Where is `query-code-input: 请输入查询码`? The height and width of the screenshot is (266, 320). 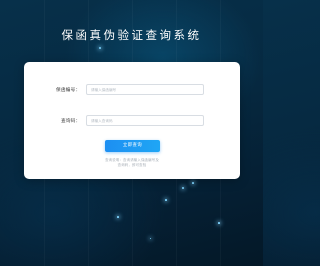
query-code-input: 请输入查询码 is located at coordinates (145, 120).